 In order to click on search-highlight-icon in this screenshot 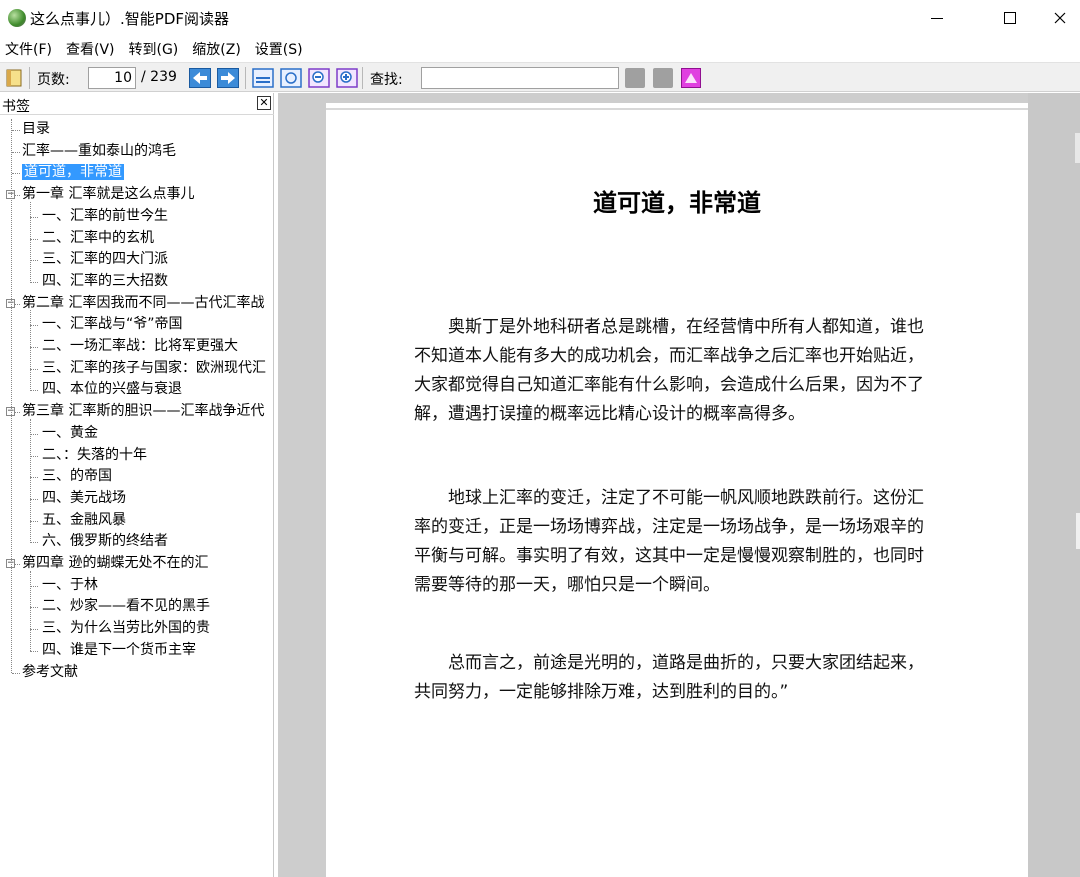, I will do `click(691, 78)`.